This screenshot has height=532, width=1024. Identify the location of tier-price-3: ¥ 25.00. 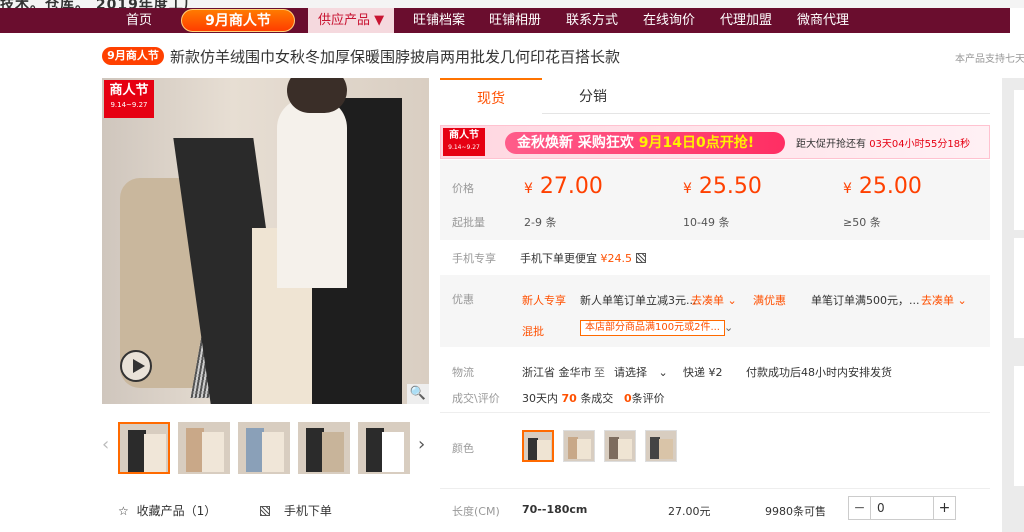
(882, 186).